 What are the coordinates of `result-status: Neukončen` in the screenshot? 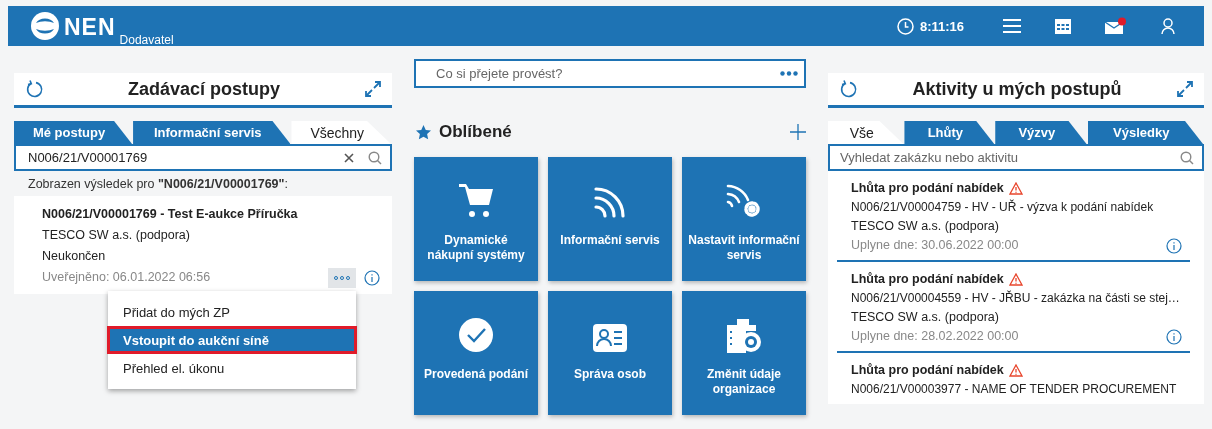 It's located at (74, 256).